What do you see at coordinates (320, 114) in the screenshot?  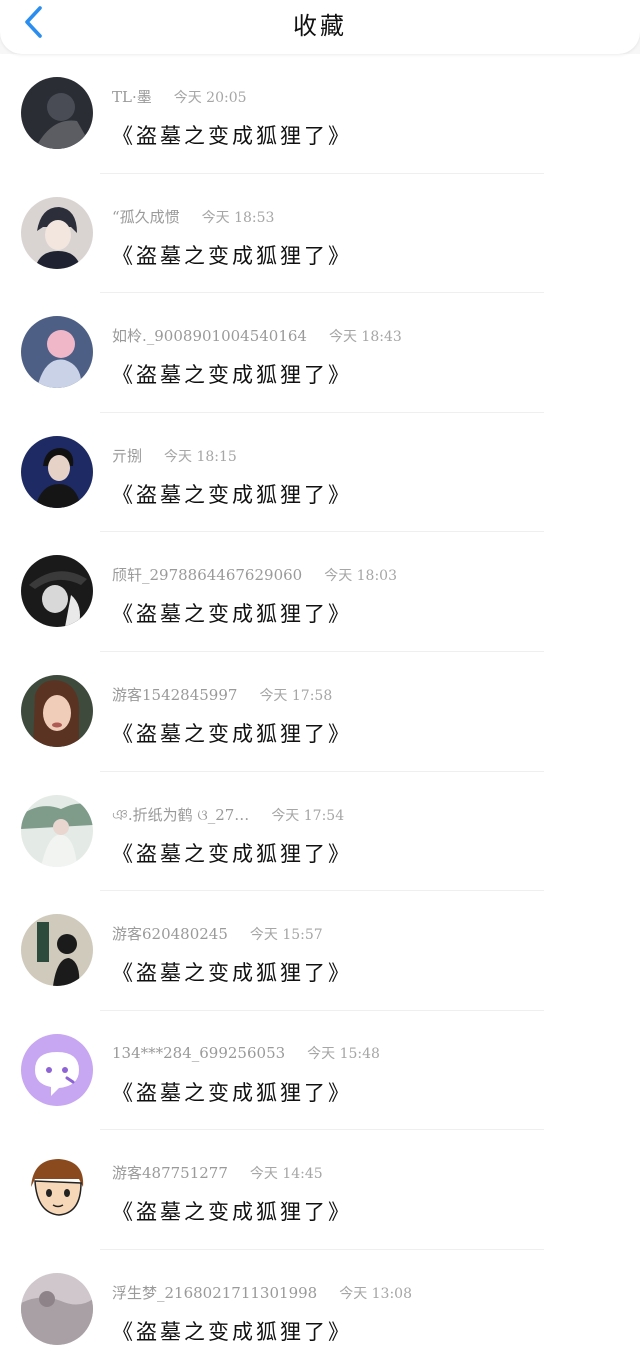 I see `list-item: TL·墨 今天 20:05 《盗墓之变成狐狸了》` at bounding box center [320, 114].